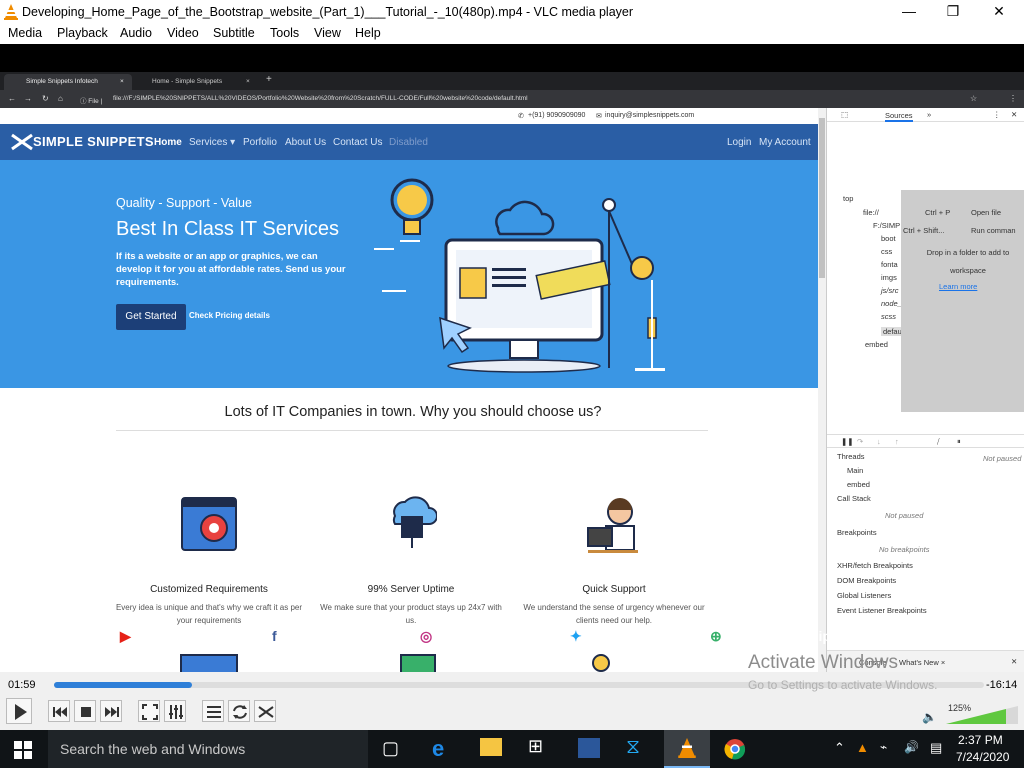  Describe the element at coordinates (980, 740) in the screenshot. I see `clock-time: 2:37 PM` at that location.